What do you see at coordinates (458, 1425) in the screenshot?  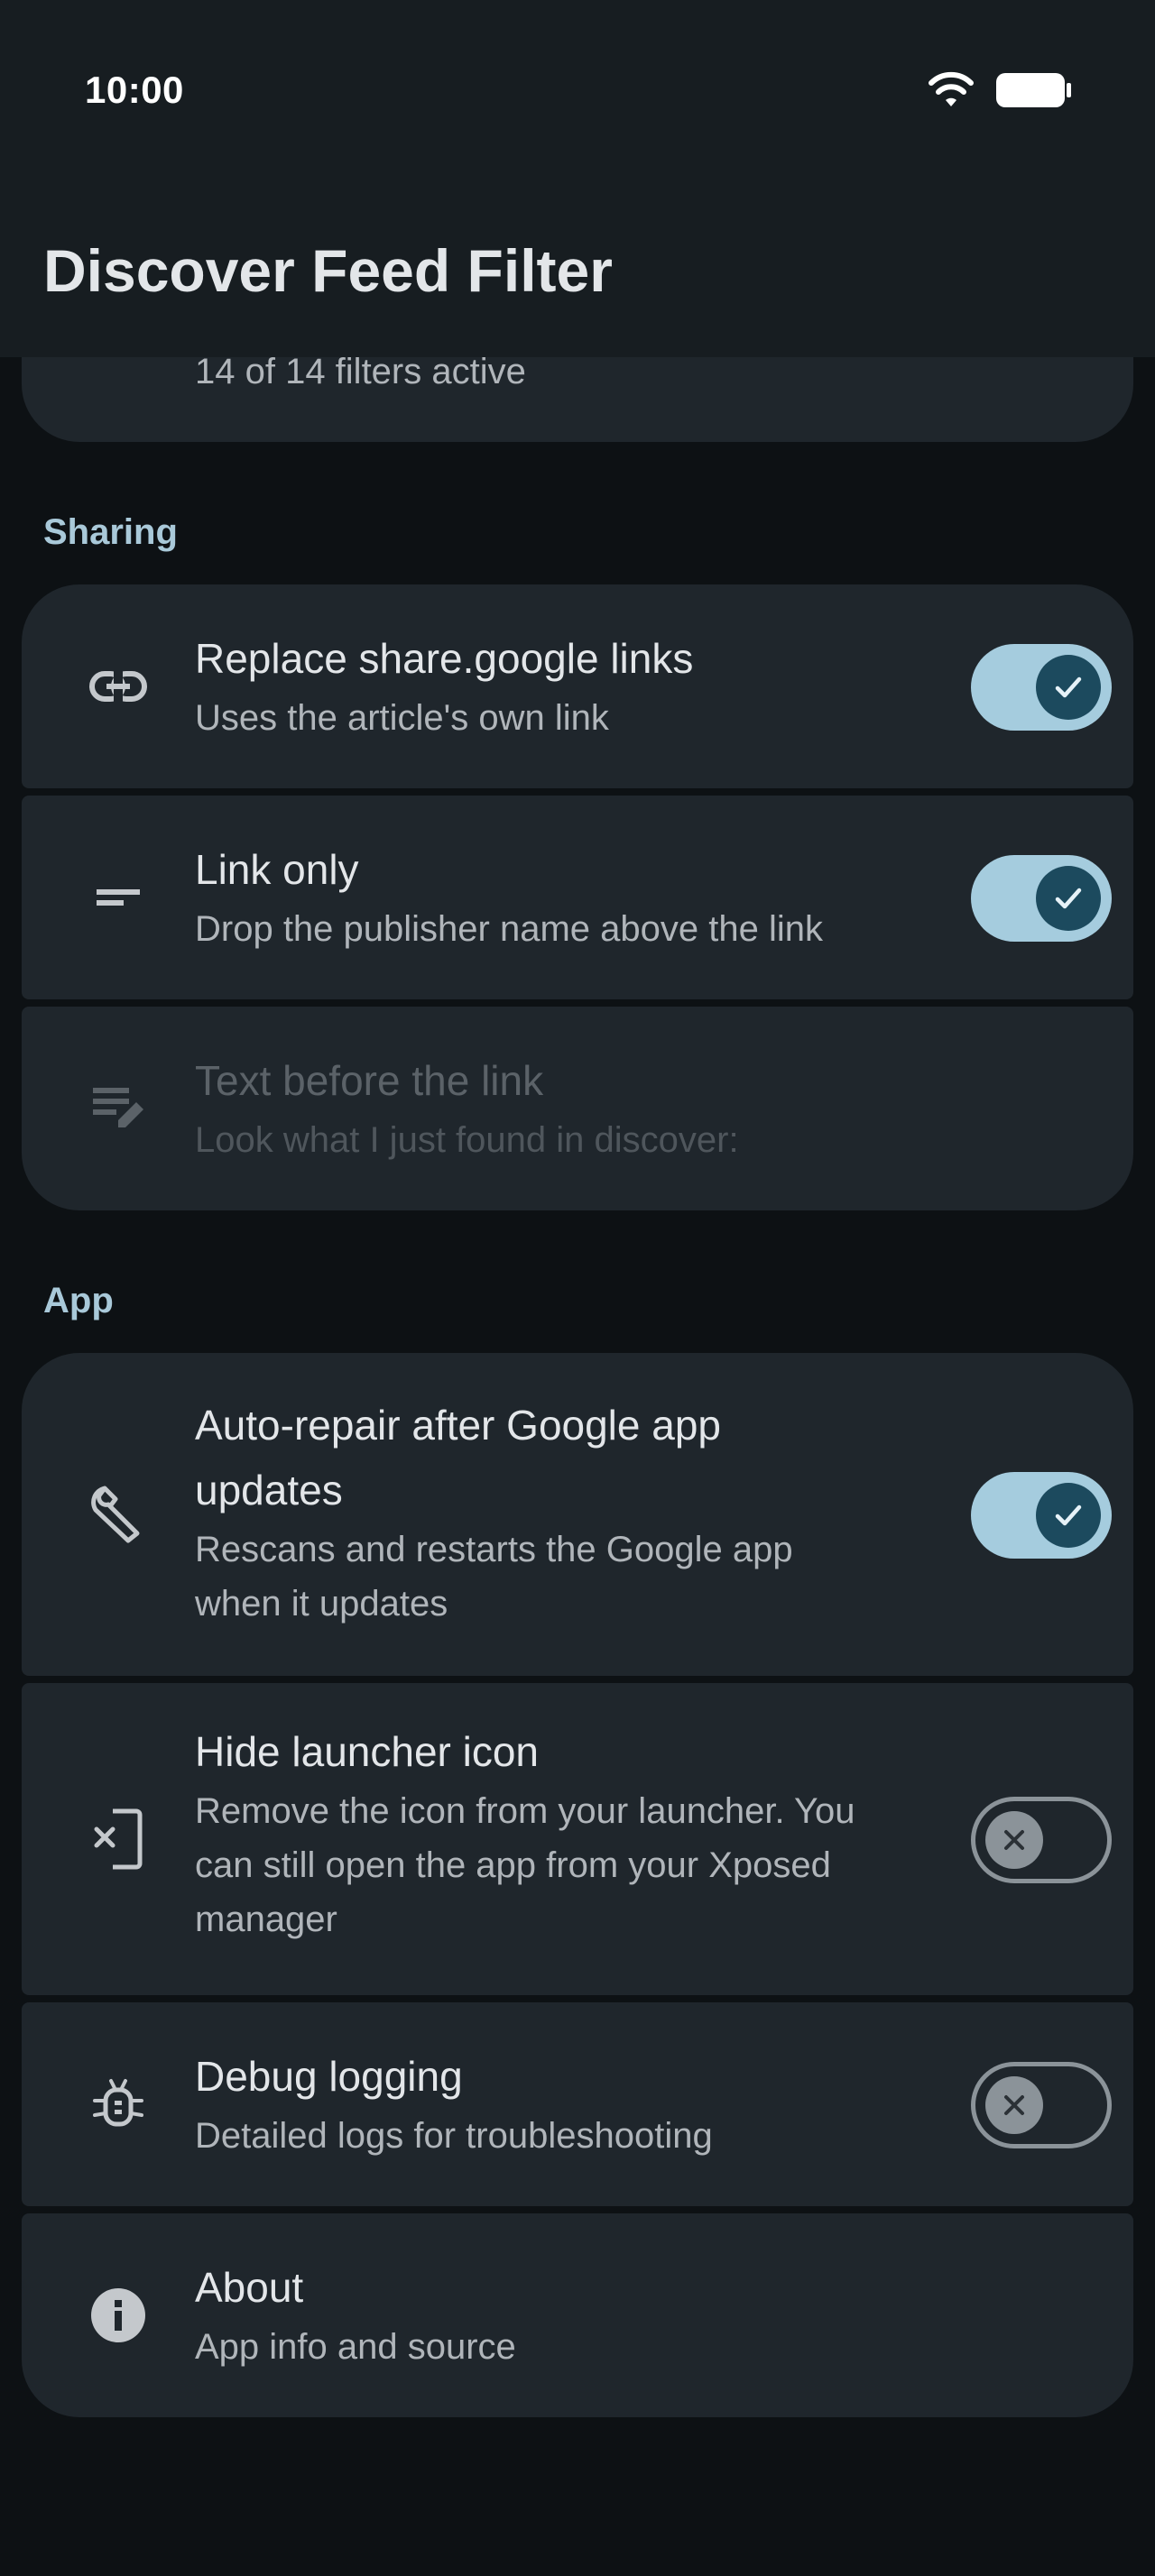 I see `setting-title-line1: Auto-repair after Google app` at bounding box center [458, 1425].